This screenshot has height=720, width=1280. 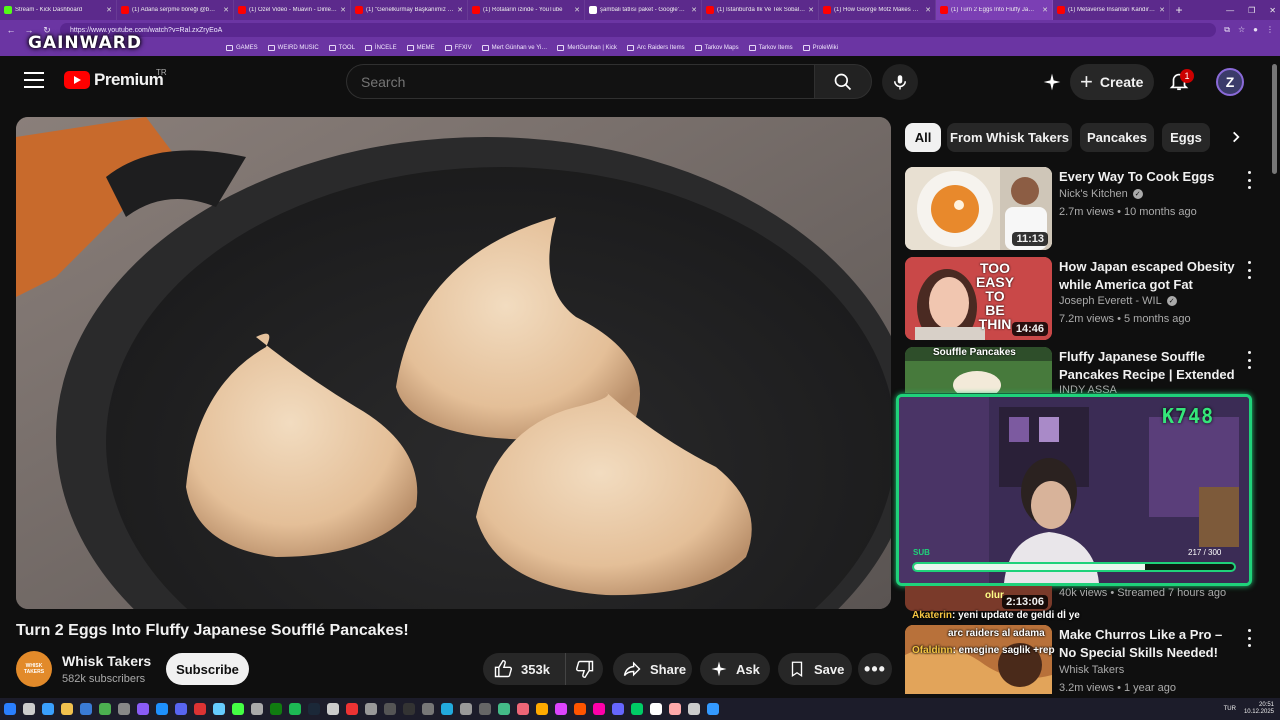 What do you see at coordinates (526, 10) in the screenshot?
I see `browser-tab: (1) Rotaların izinde - YouTube ✕` at bounding box center [526, 10].